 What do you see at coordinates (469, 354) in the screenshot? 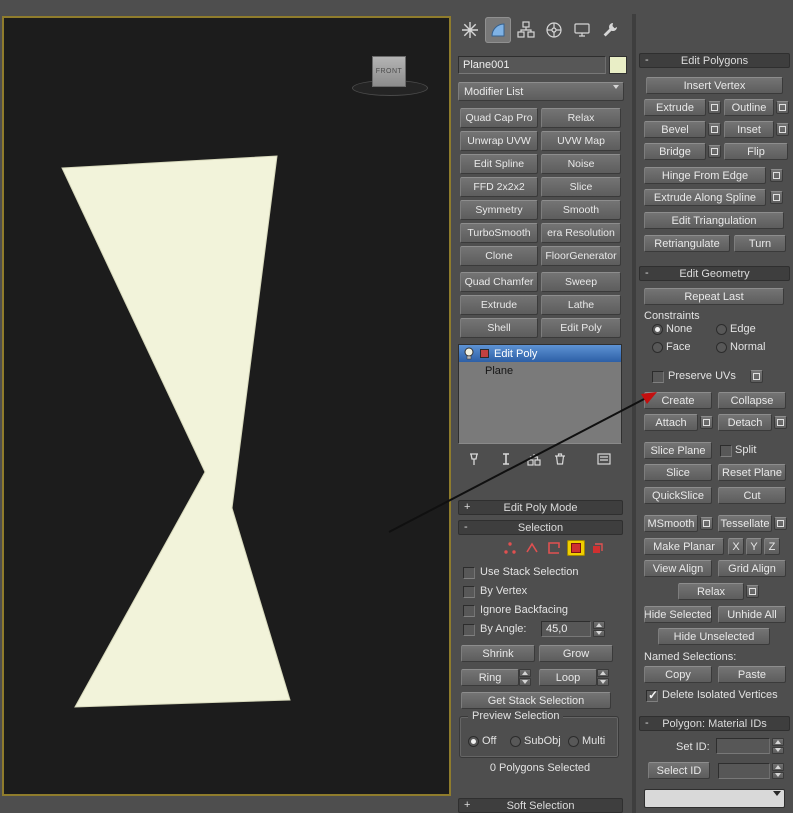
I see `visibility-bulb-icon` at bounding box center [469, 354].